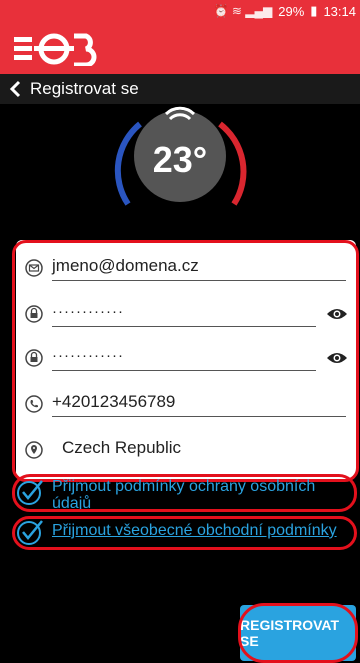 The width and height of the screenshot is (360, 663). I want to click on email-icon, so click(34, 268).